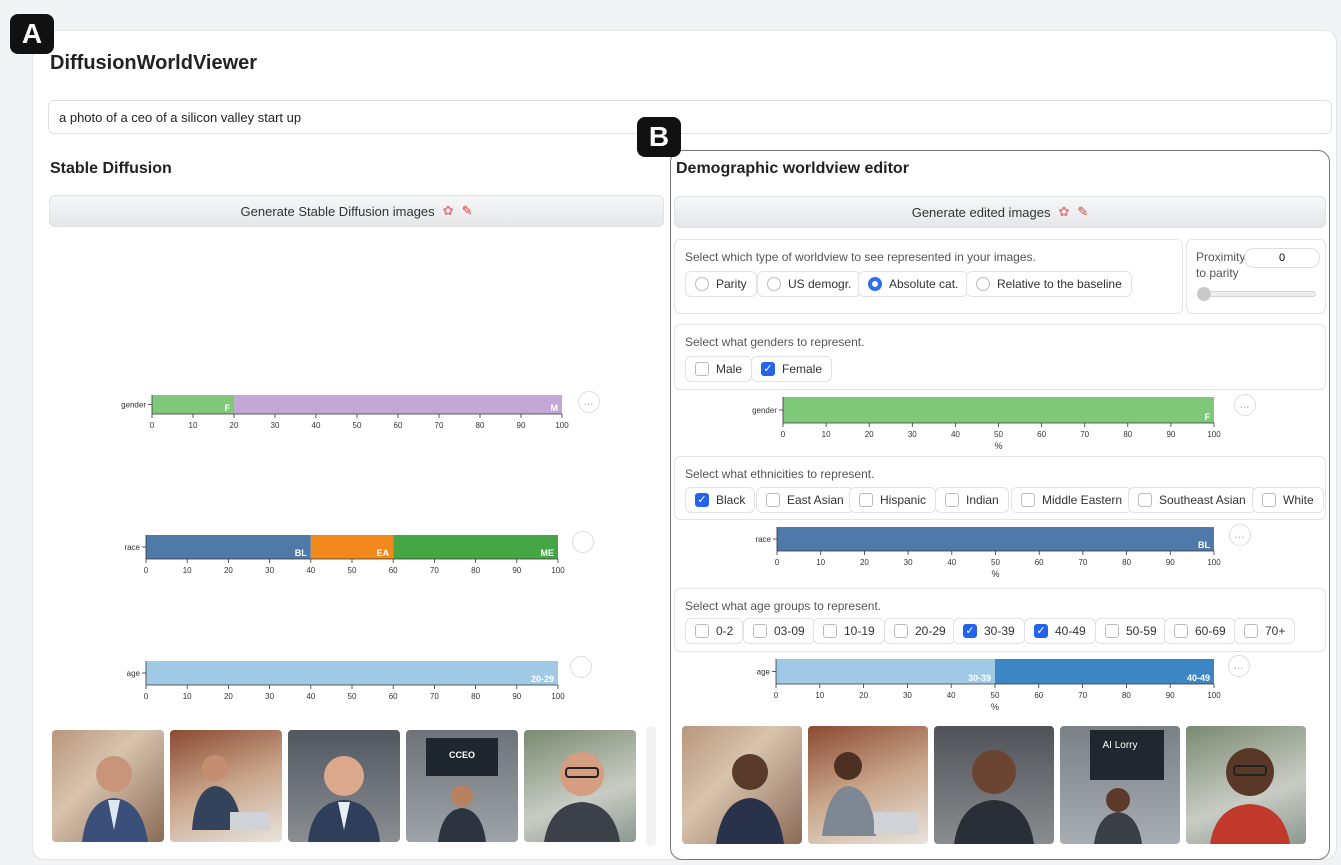  I want to click on checkbox-label: 70+, so click(1275, 631).